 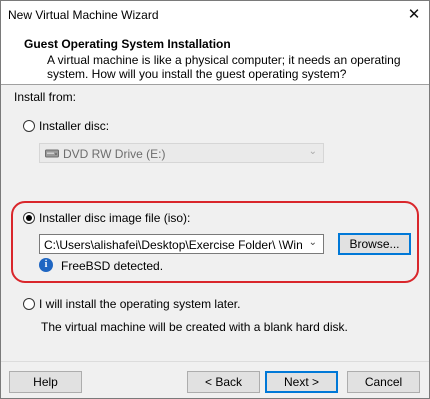 What do you see at coordinates (215, 15) in the screenshot?
I see `title-bar: New Virtual Machine Wizard ✕` at bounding box center [215, 15].